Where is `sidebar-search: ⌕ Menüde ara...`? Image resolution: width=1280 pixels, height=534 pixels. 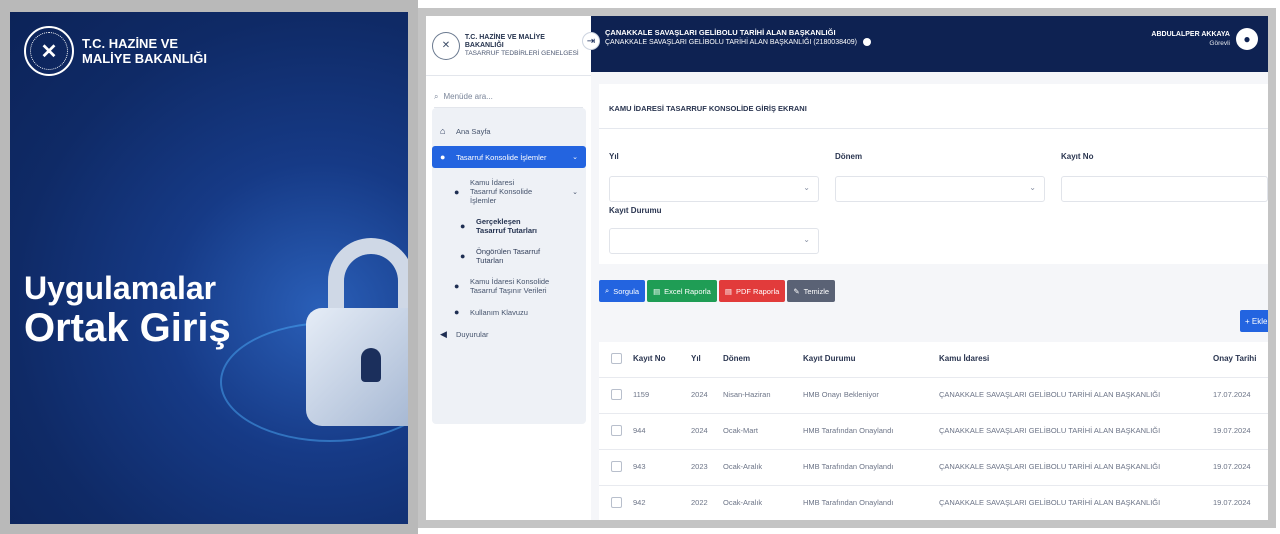 sidebar-search: ⌕ Menüde ara... is located at coordinates (508, 97).